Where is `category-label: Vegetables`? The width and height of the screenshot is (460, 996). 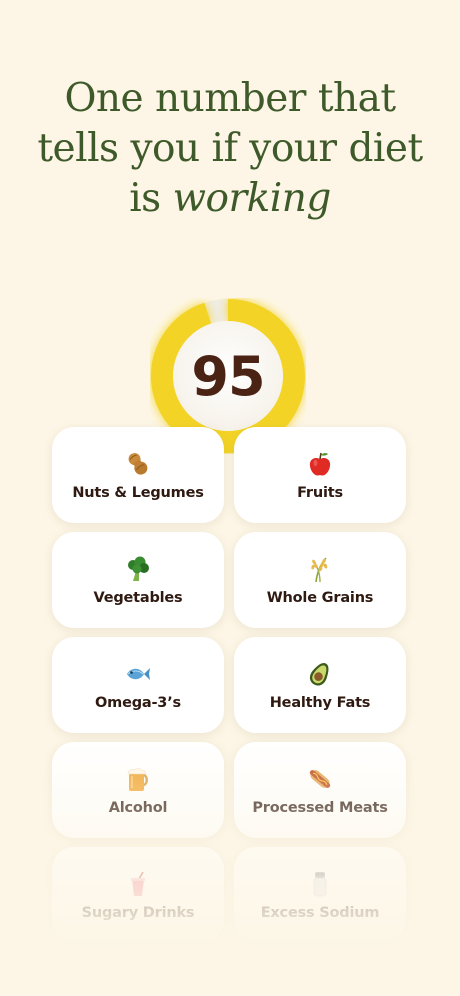 category-label: Vegetables is located at coordinates (138, 597).